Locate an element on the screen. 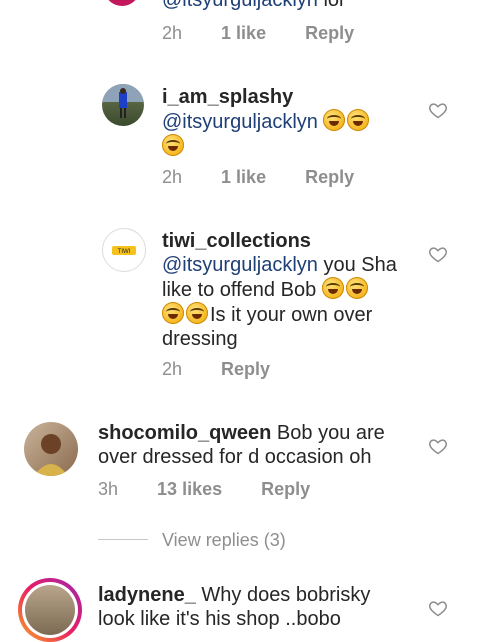 Image resolution: width=480 pixels, height=642 pixels. comment-body: lol is located at coordinates (330, 5).